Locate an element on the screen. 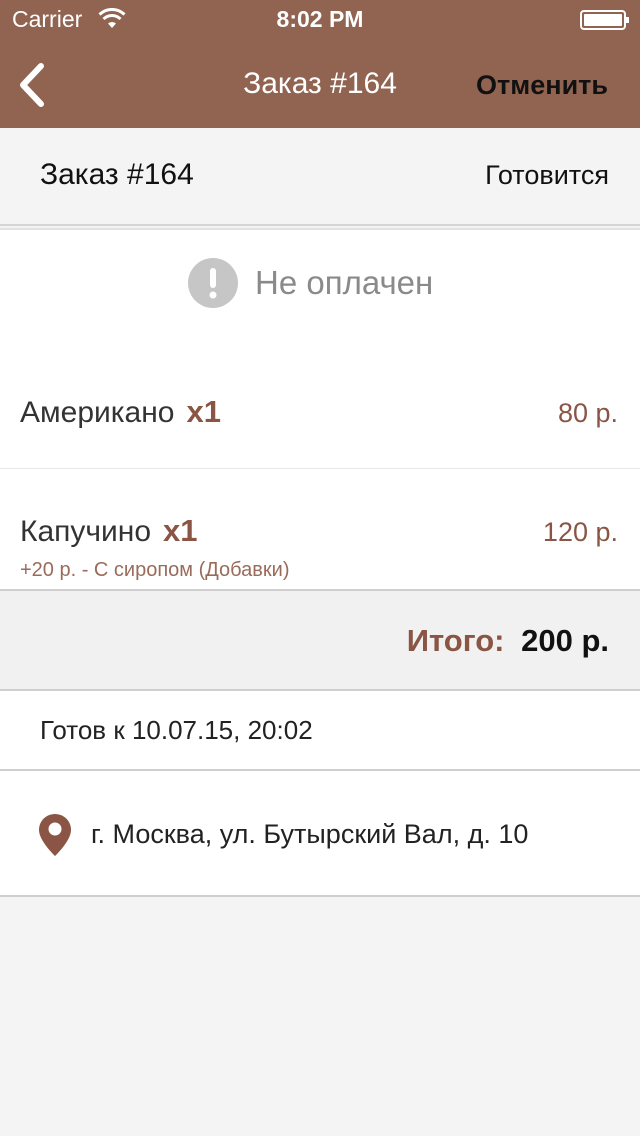  back-button is located at coordinates (31, 85).